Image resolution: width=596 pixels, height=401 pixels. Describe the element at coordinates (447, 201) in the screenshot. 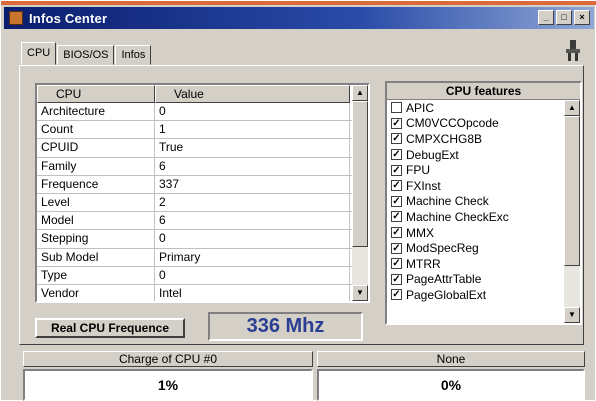

I see `feature-label: Machine Check` at that location.